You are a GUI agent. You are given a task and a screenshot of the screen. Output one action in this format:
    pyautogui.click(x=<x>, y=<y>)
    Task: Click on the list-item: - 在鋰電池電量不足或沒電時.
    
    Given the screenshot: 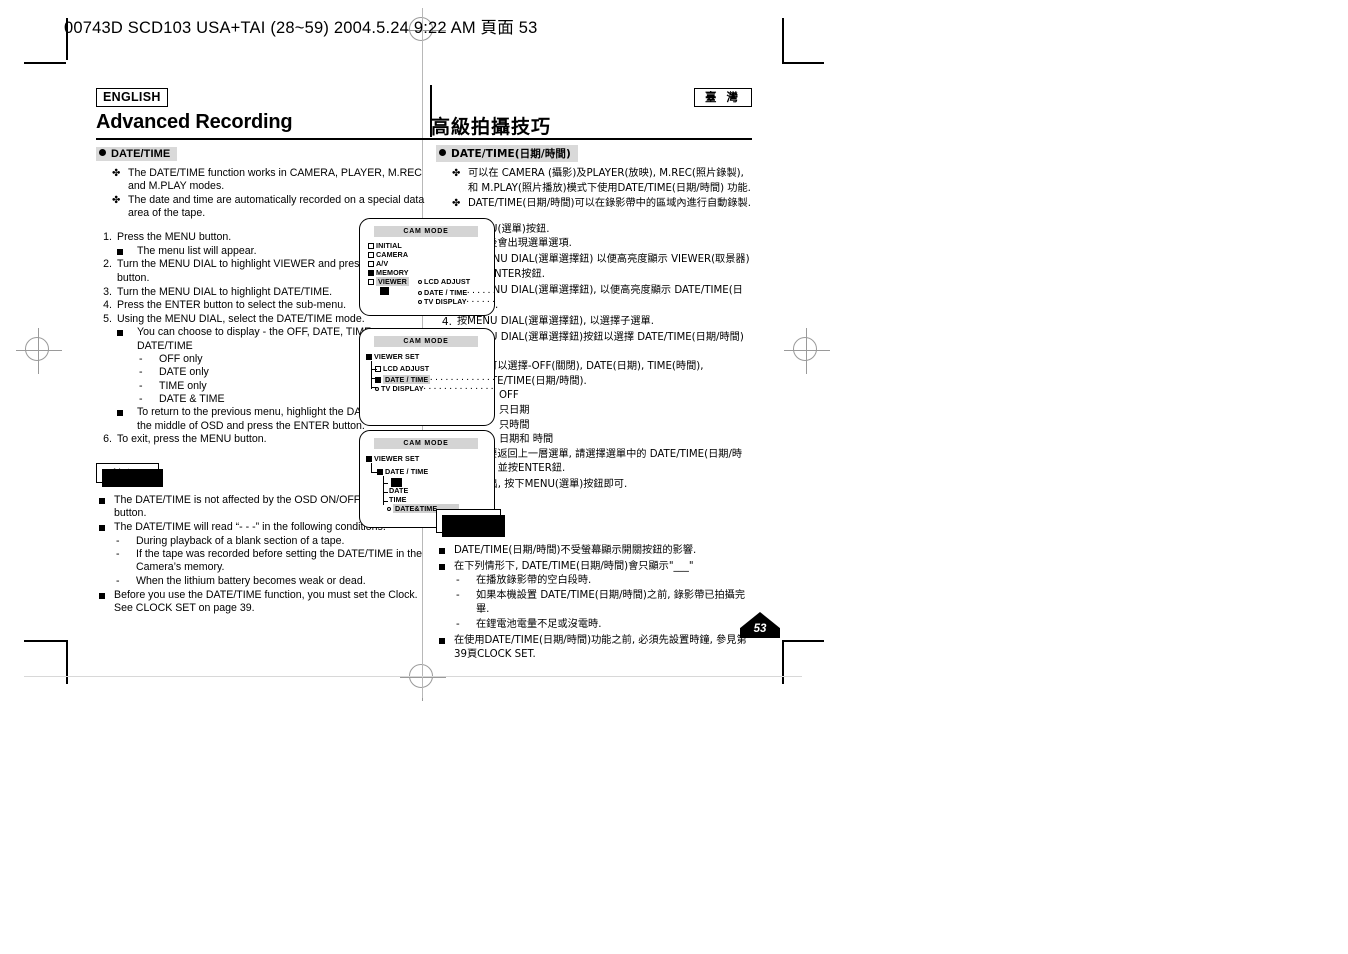 What is the action you would take?
    pyautogui.click(x=529, y=624)
    